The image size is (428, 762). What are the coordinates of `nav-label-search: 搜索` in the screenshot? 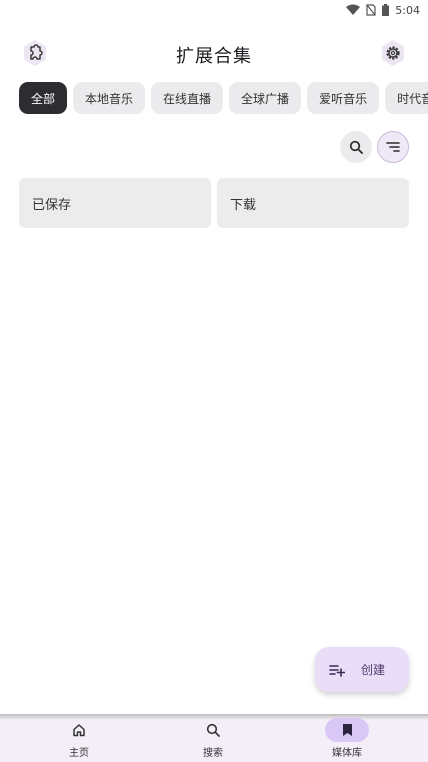 It's located at (213, 753).